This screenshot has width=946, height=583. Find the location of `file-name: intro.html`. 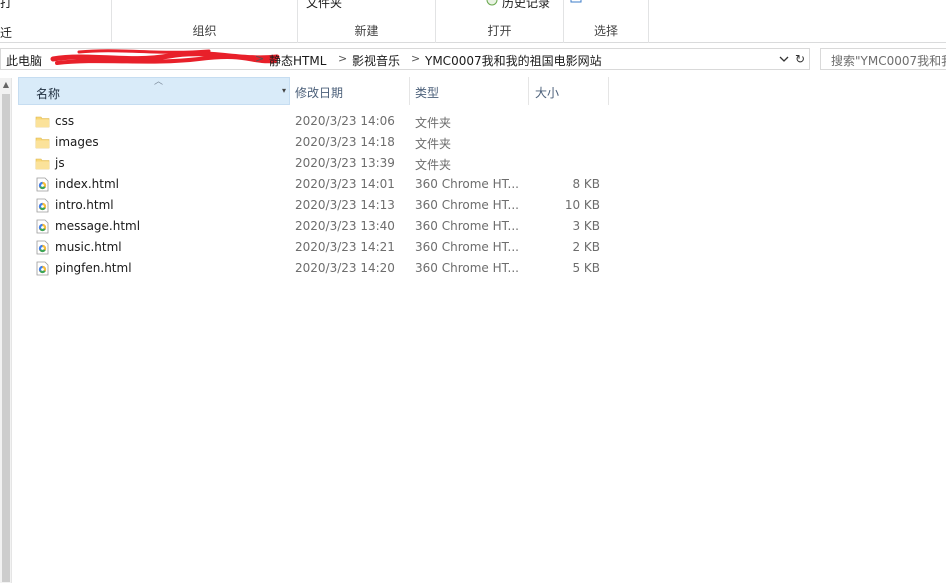

file-name: intro.html is located at coordinates (84, 205).